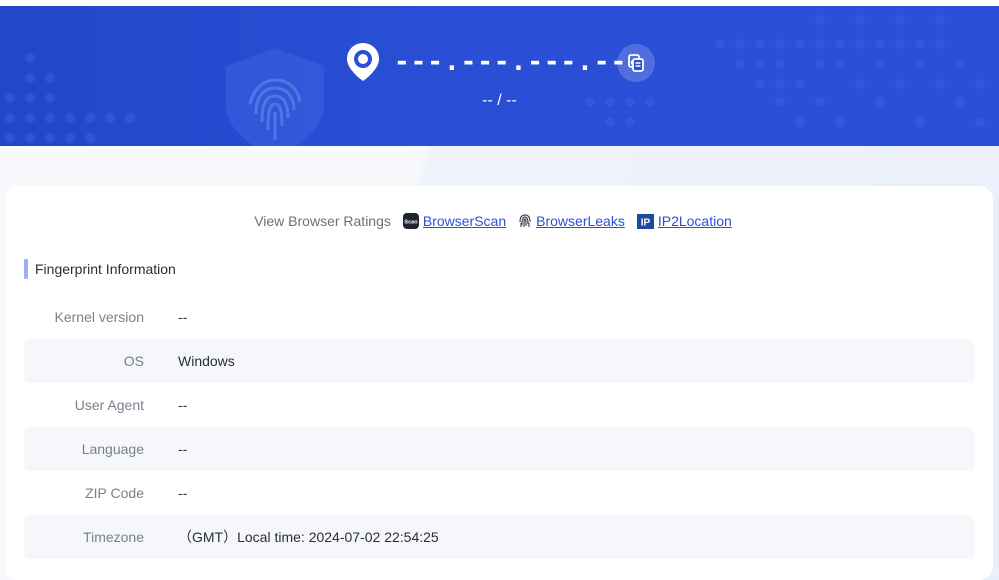 This screenshot has height=580, width=999. What do you see at coordinates (70, 98) in the screenshot?
I see `decorative-dots-left` at bounding box center [70, 98].